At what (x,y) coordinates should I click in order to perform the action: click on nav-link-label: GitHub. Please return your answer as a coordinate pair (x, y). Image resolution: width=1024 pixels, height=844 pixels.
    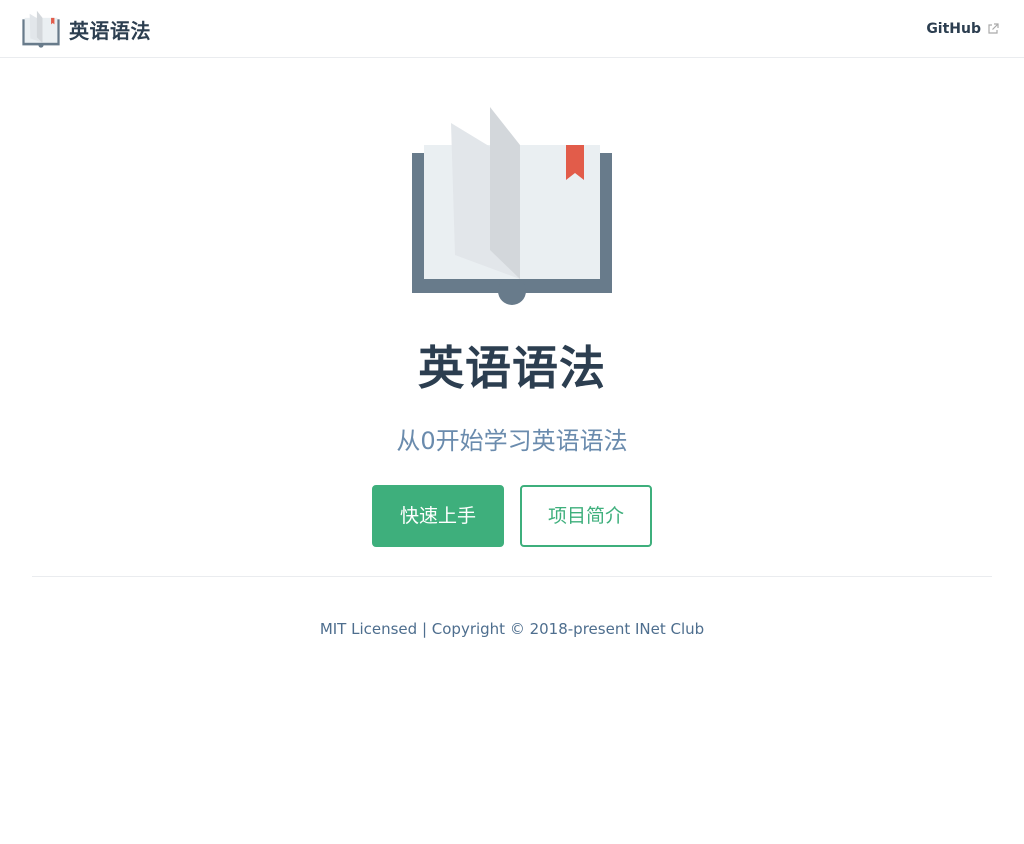
    Looking at the image, I should click on (953, 29).